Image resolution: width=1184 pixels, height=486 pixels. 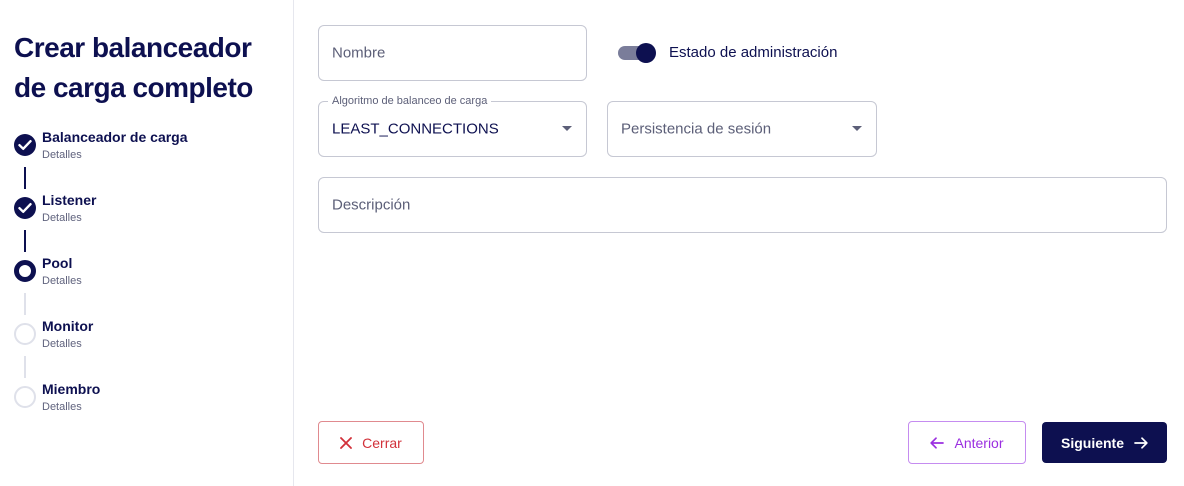 What do you see at coordinates (149, 401) in the screenshot?
I see `step-member: Miembro Detalles` at bounding box center [149, 401].